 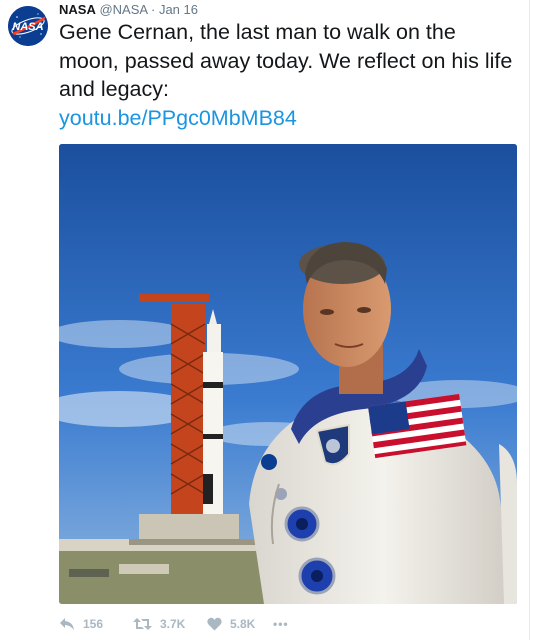 I want to click on tweet-header: NASA @NASA · Jan 16, so click(x=128, y=10).